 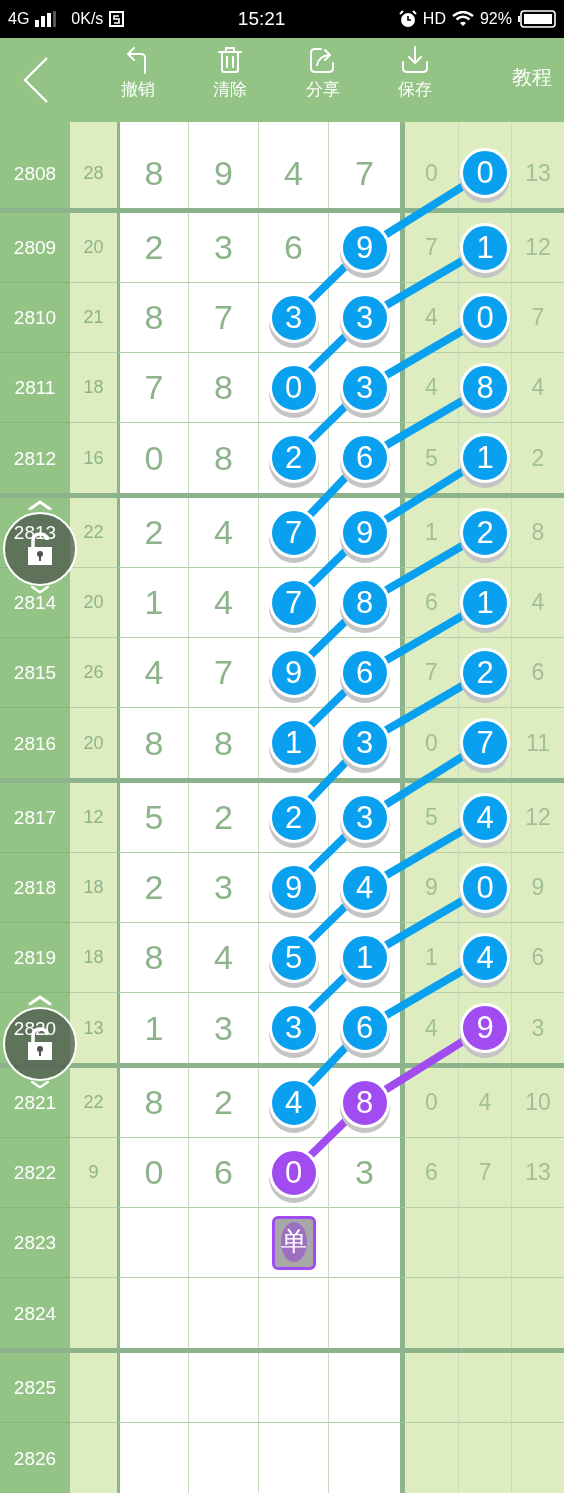 I want to click on delete-button: 清除, so click(x=230, y=73).